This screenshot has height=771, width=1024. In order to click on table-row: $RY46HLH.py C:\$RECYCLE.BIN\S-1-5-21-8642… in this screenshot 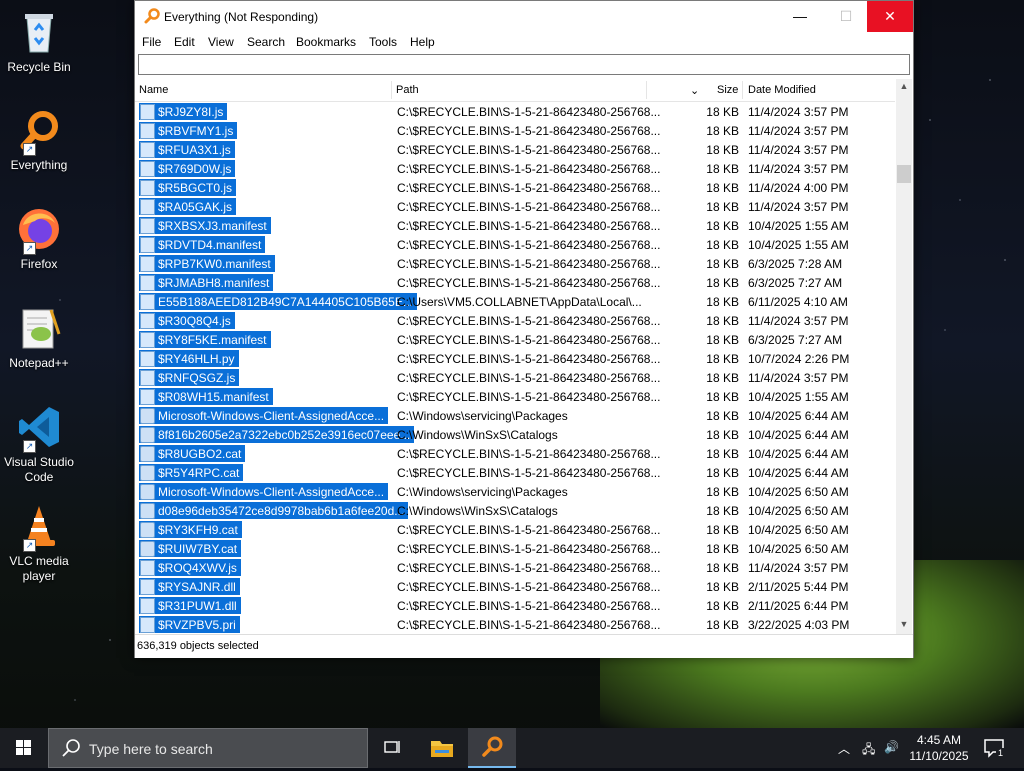, I will do `click(515, 358)`.